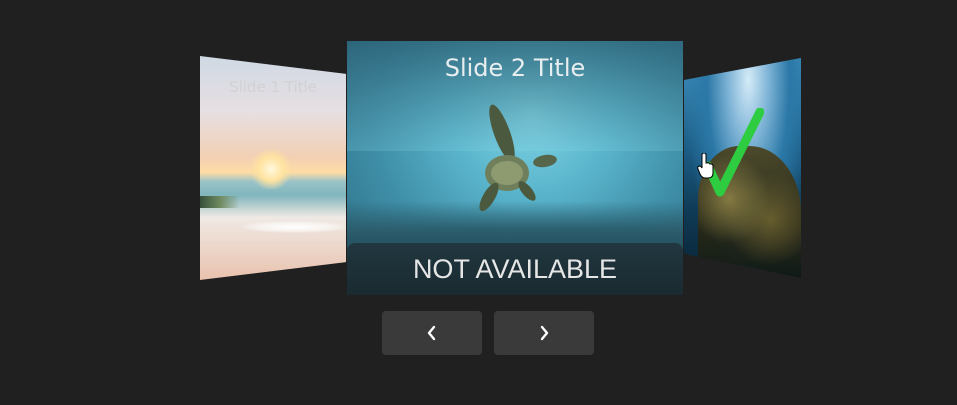 The height and width of the screenshot is (405, 957). What do you see at coordinates (515, 269) in the screenshot?
I see `not-available-caption: NOT AVAILABLE` at bounding box center [515, 269].